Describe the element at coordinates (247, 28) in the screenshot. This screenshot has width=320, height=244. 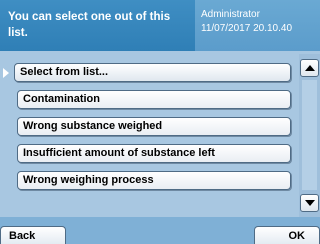
I see `date-time: 11/07/2017 20.10.40` at that location.